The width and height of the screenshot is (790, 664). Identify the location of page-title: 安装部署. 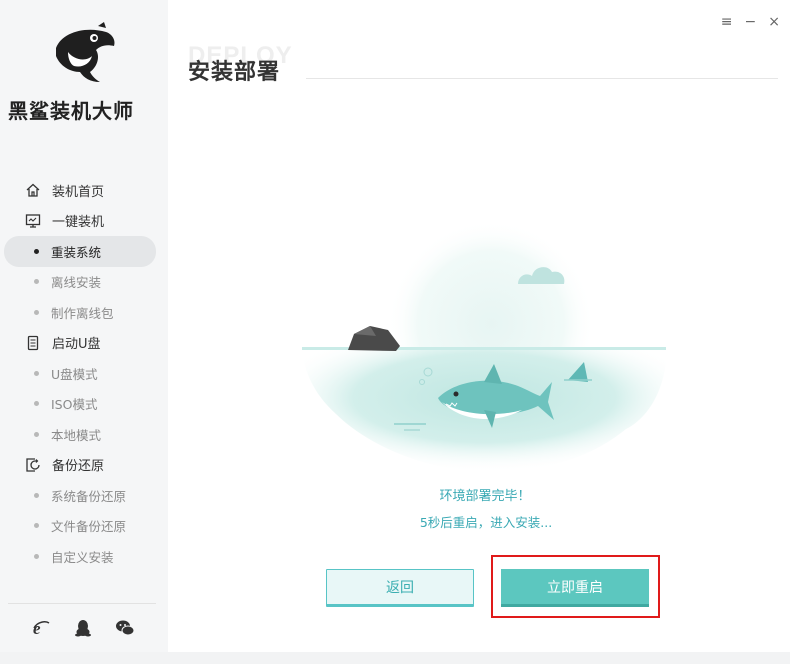
(234, 72).